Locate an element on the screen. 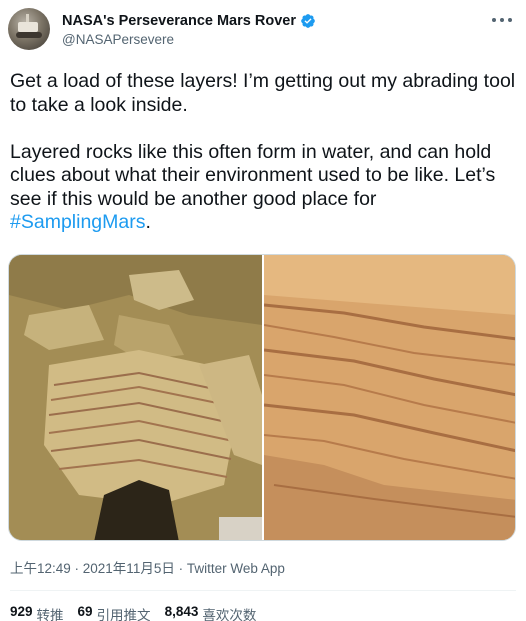 The image size is (526, 621). verified-badge-icon is located at coordinates (308, 21).